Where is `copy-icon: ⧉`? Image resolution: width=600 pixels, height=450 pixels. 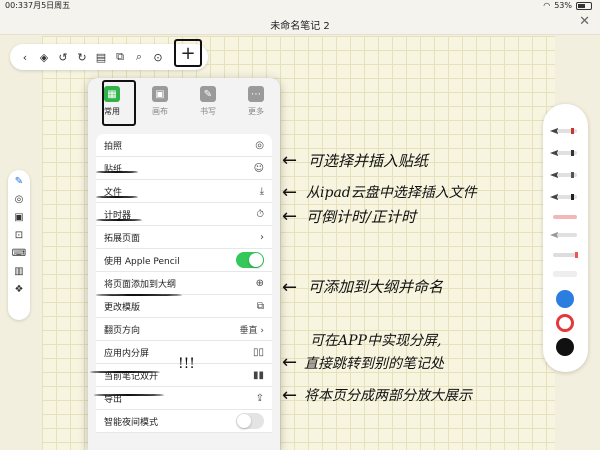 copy-icon: ⧉ is located at coordinates (120, 57).